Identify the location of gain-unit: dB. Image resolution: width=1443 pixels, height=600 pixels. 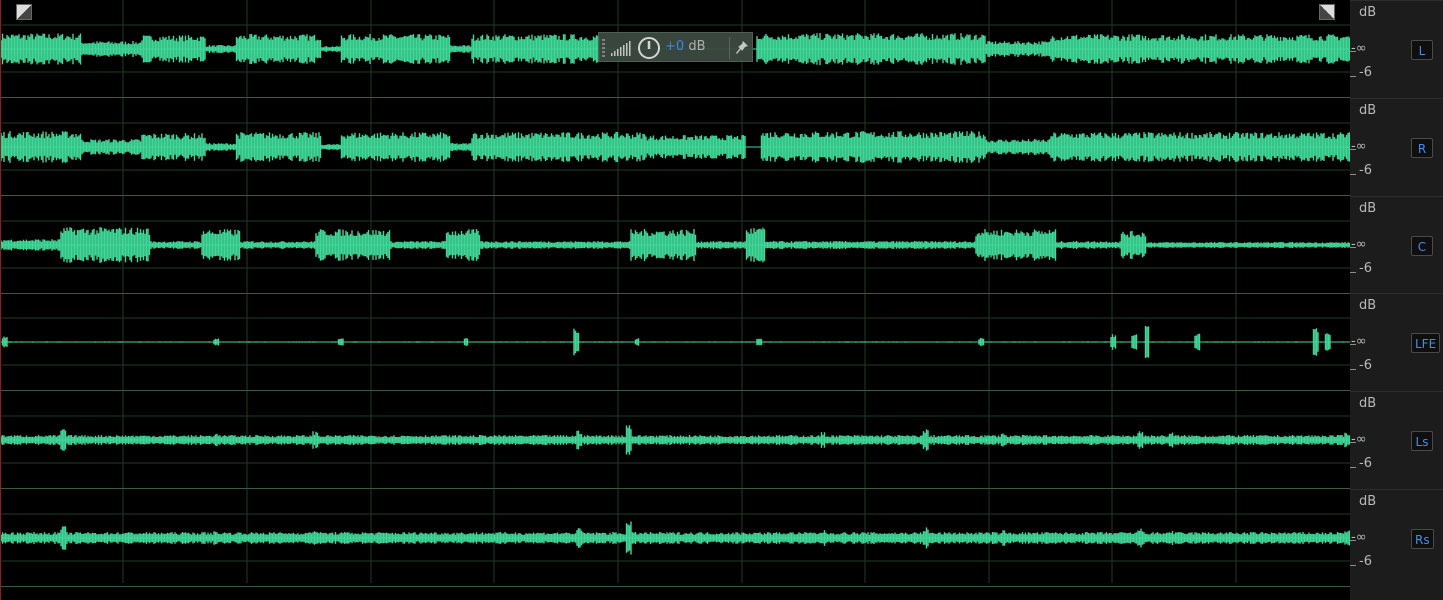
(697, 46).